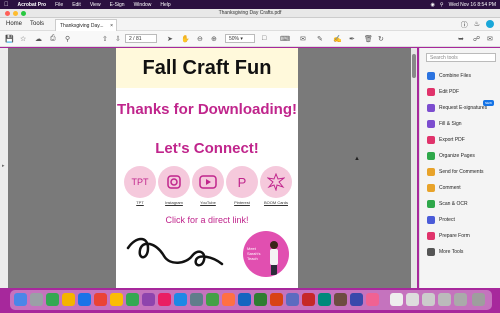 Image resolution: width=500 pixels, height=313 pixels. I want to click on photos-icon, so click(148, 299).